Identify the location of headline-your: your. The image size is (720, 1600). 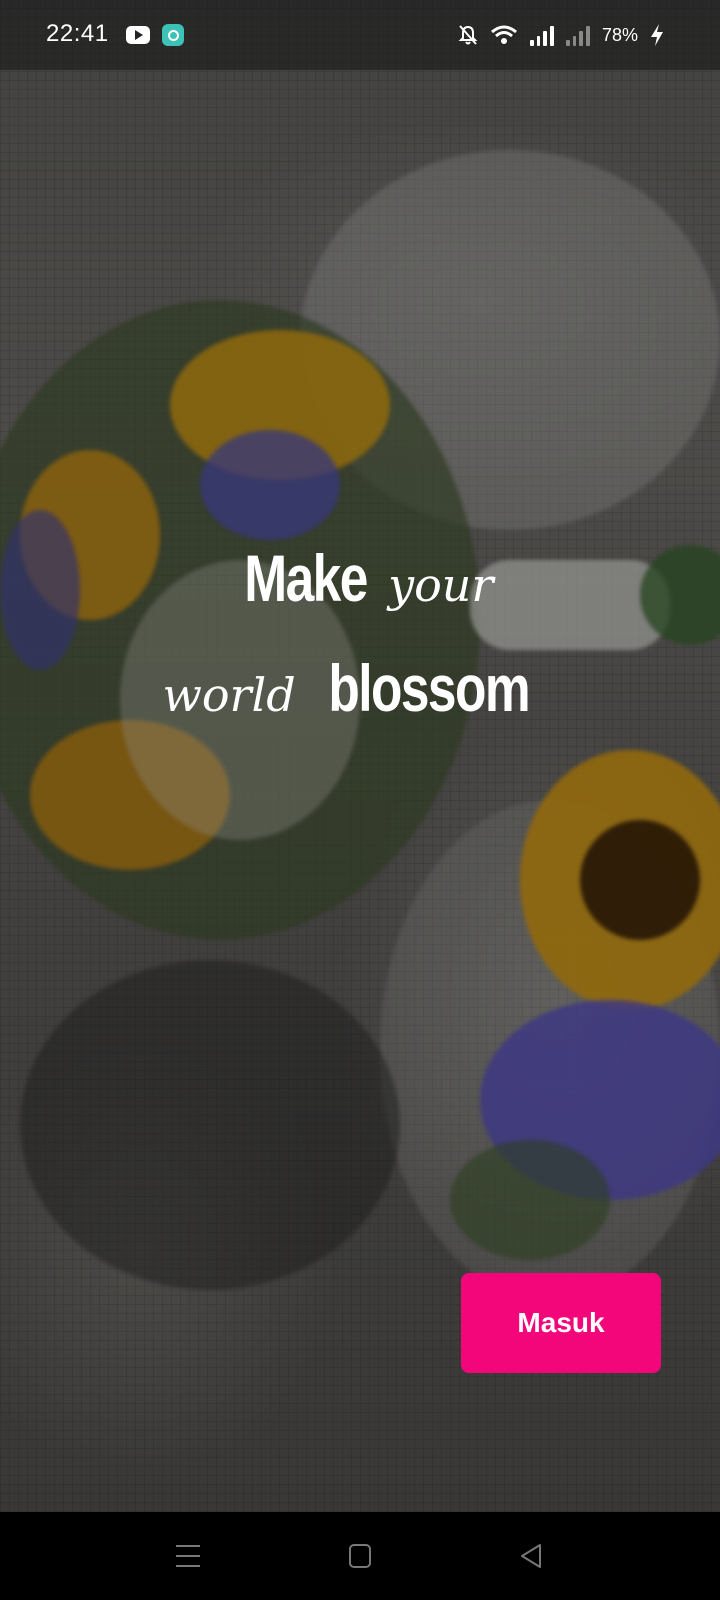
(441, 585).